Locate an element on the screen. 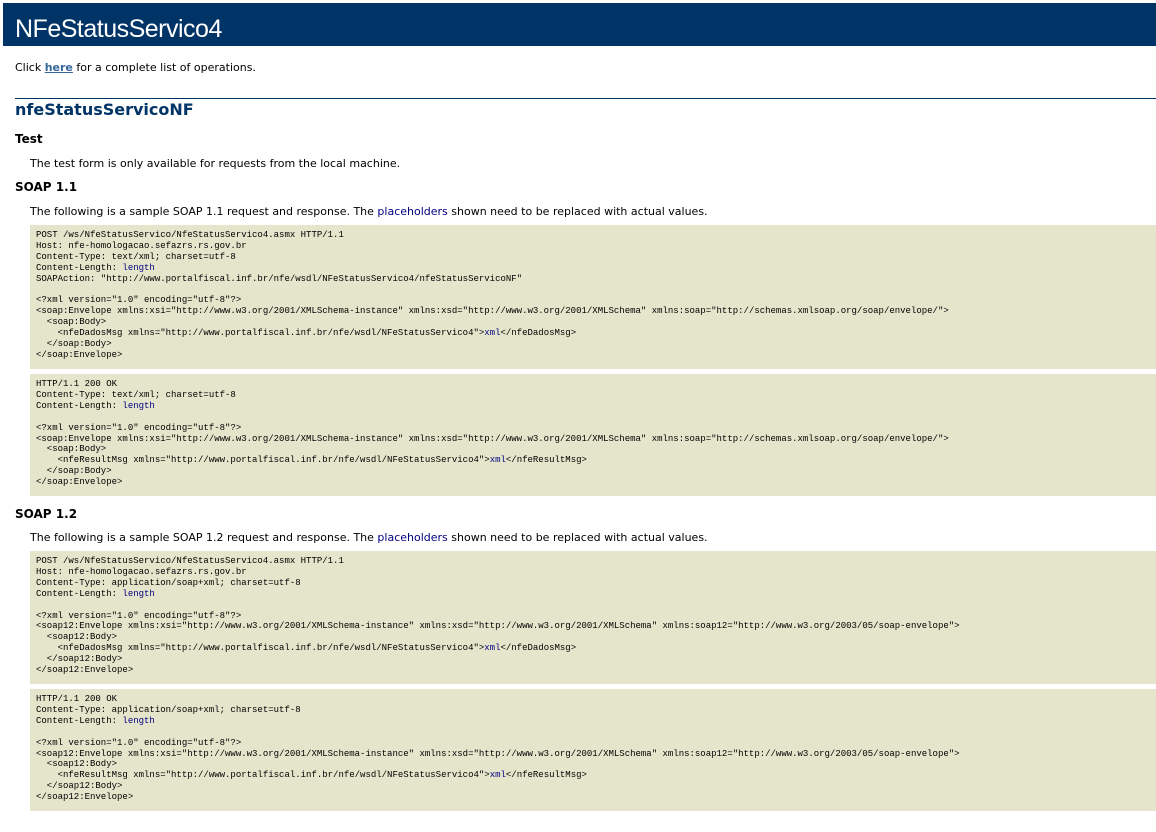 The width and height of the screenshot is (1156, 832). page-header: NFeStatusServico4 is located at coordinates (579, 24).